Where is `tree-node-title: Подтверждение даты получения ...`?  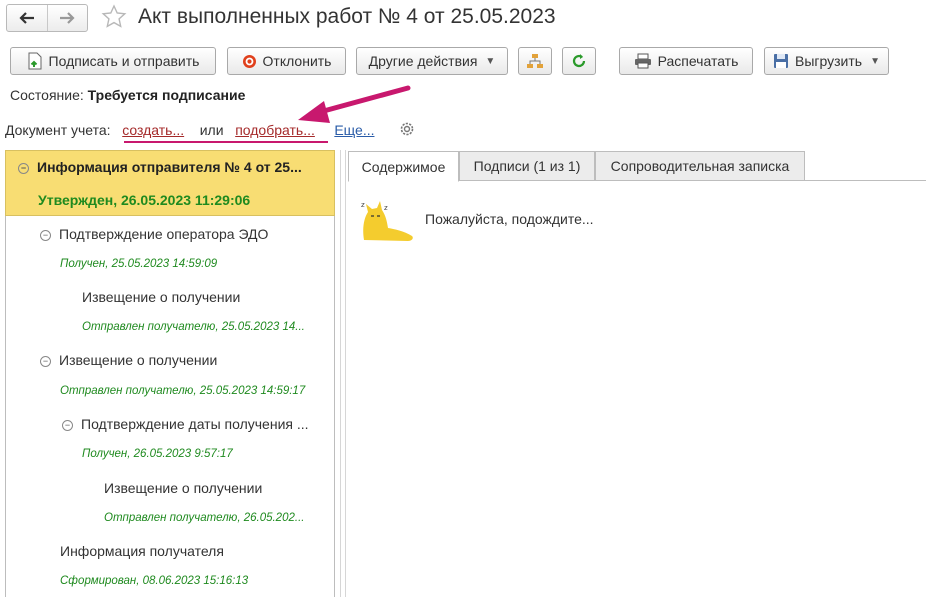
tree-node-title: Подтверждение даты получения ... is located at coordinates (195, 424).